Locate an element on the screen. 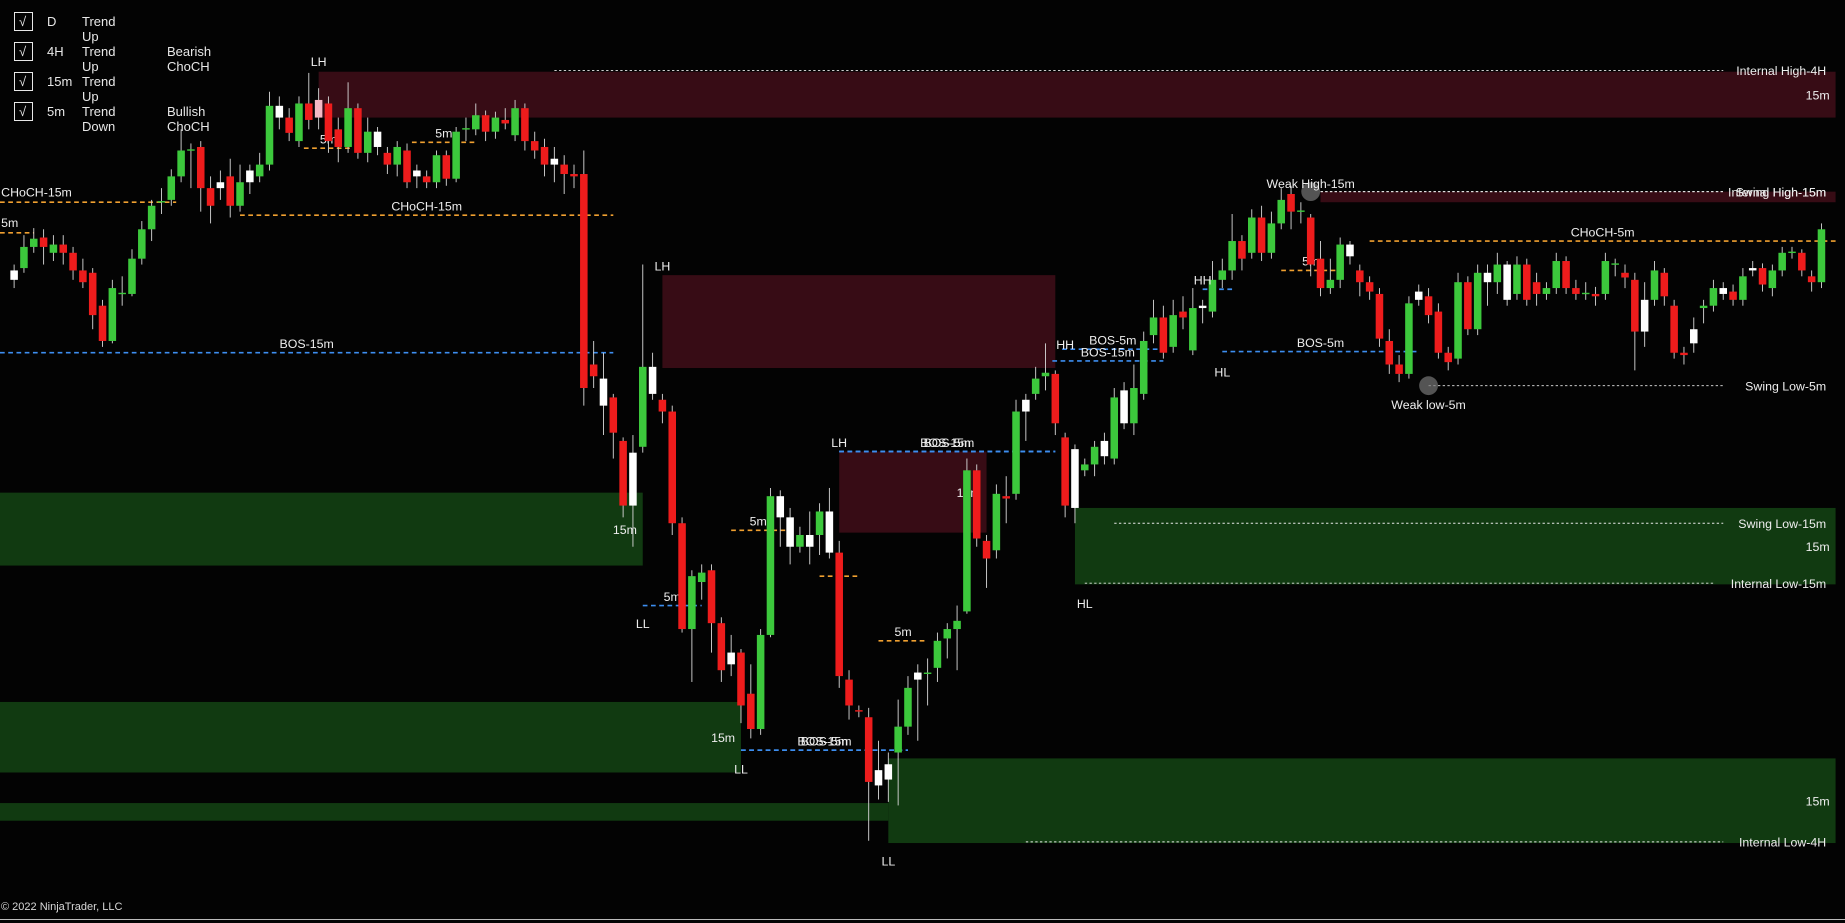 The width and height of the screenshot is (1845, 923). swing-label: HL is located at coordinates (1085, 604).